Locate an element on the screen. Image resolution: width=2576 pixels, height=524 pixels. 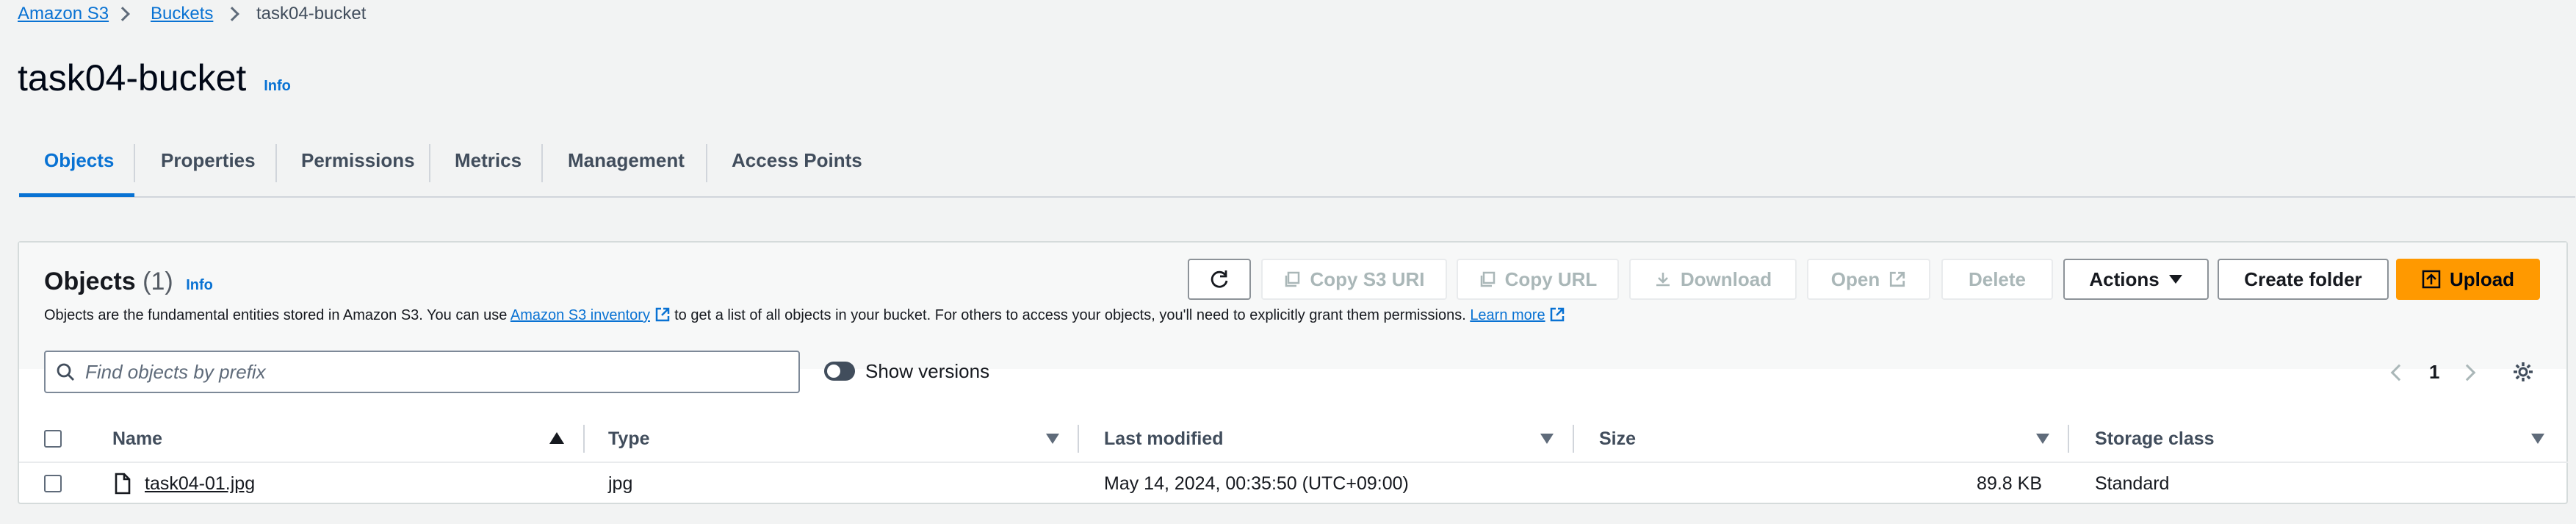
search-icon is located at coordinates (65, 372).